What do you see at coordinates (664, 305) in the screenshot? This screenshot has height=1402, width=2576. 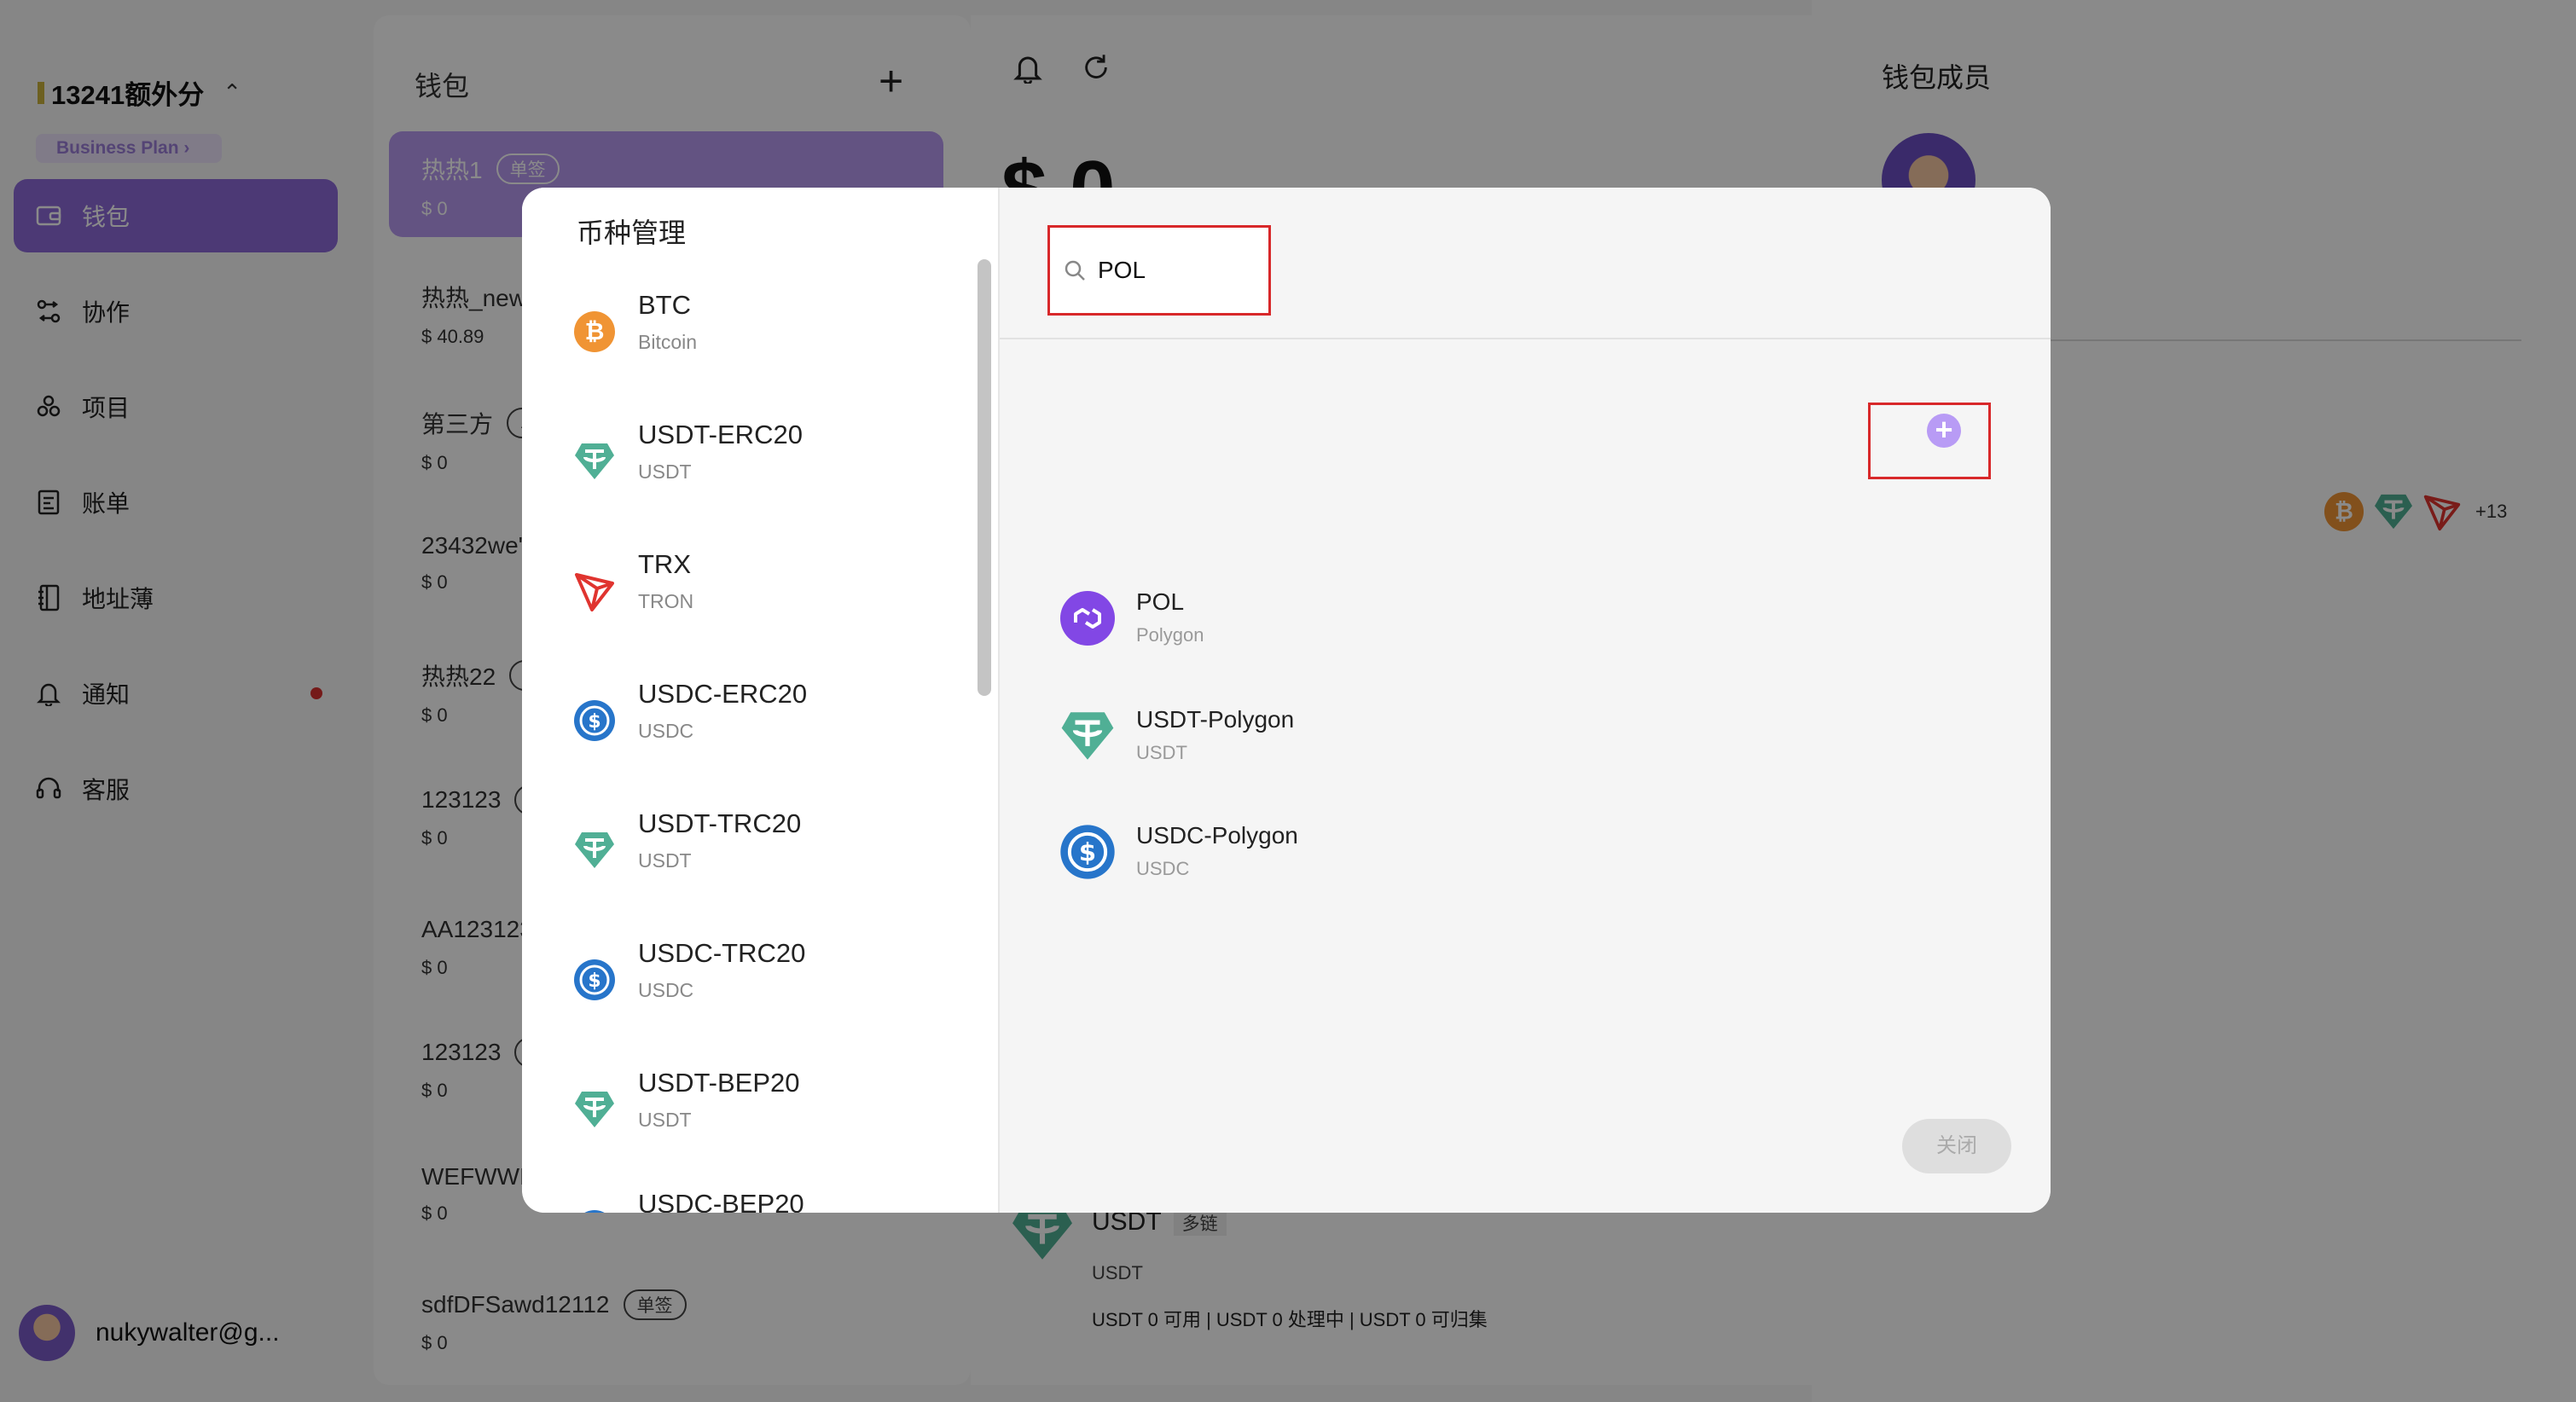 I see `coin-symbol: BTC` at bounding box center [664, 305].